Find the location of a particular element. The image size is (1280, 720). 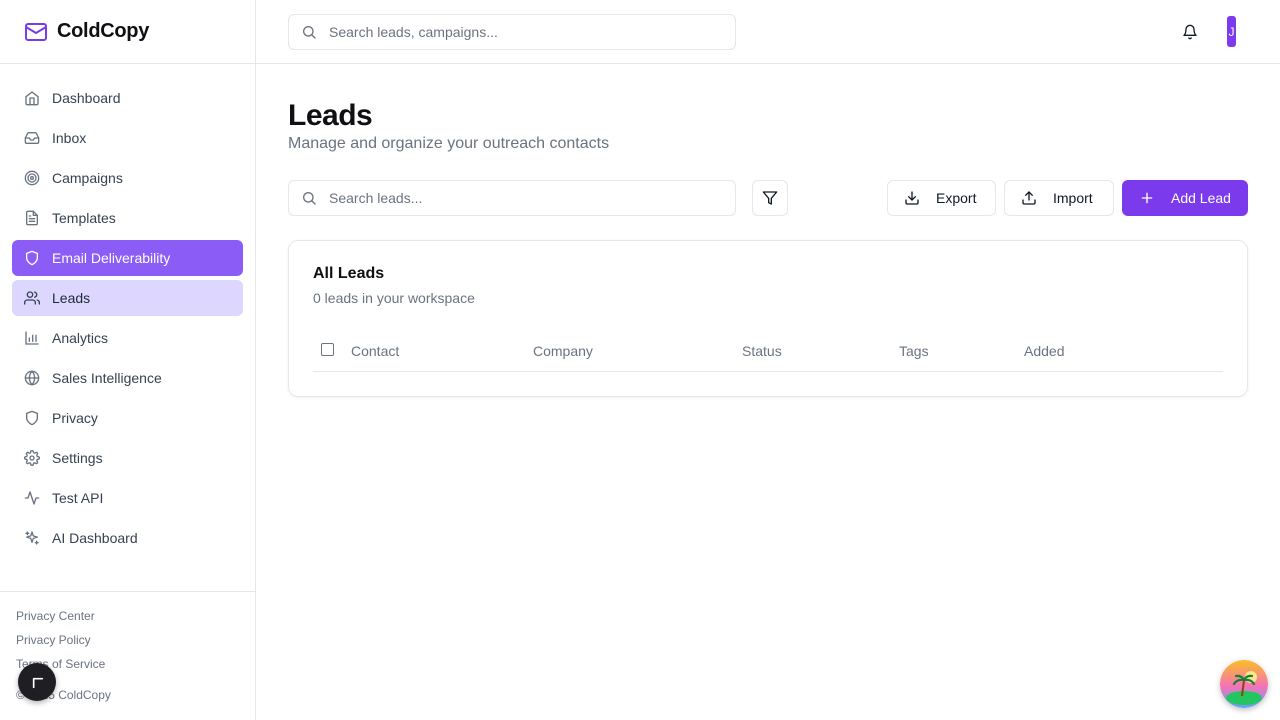

export-button: Export is located at coordinates (941, 198).